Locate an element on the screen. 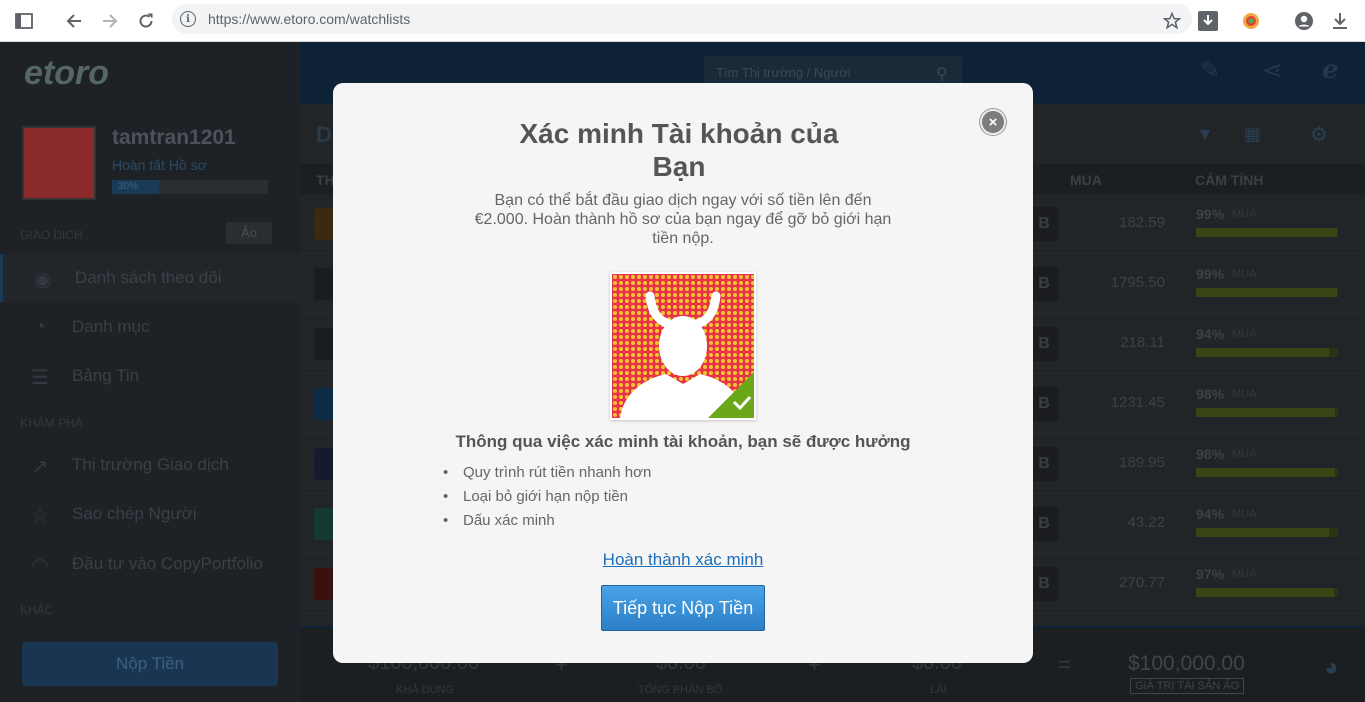  back-icon is located at coordinates (74, 21).